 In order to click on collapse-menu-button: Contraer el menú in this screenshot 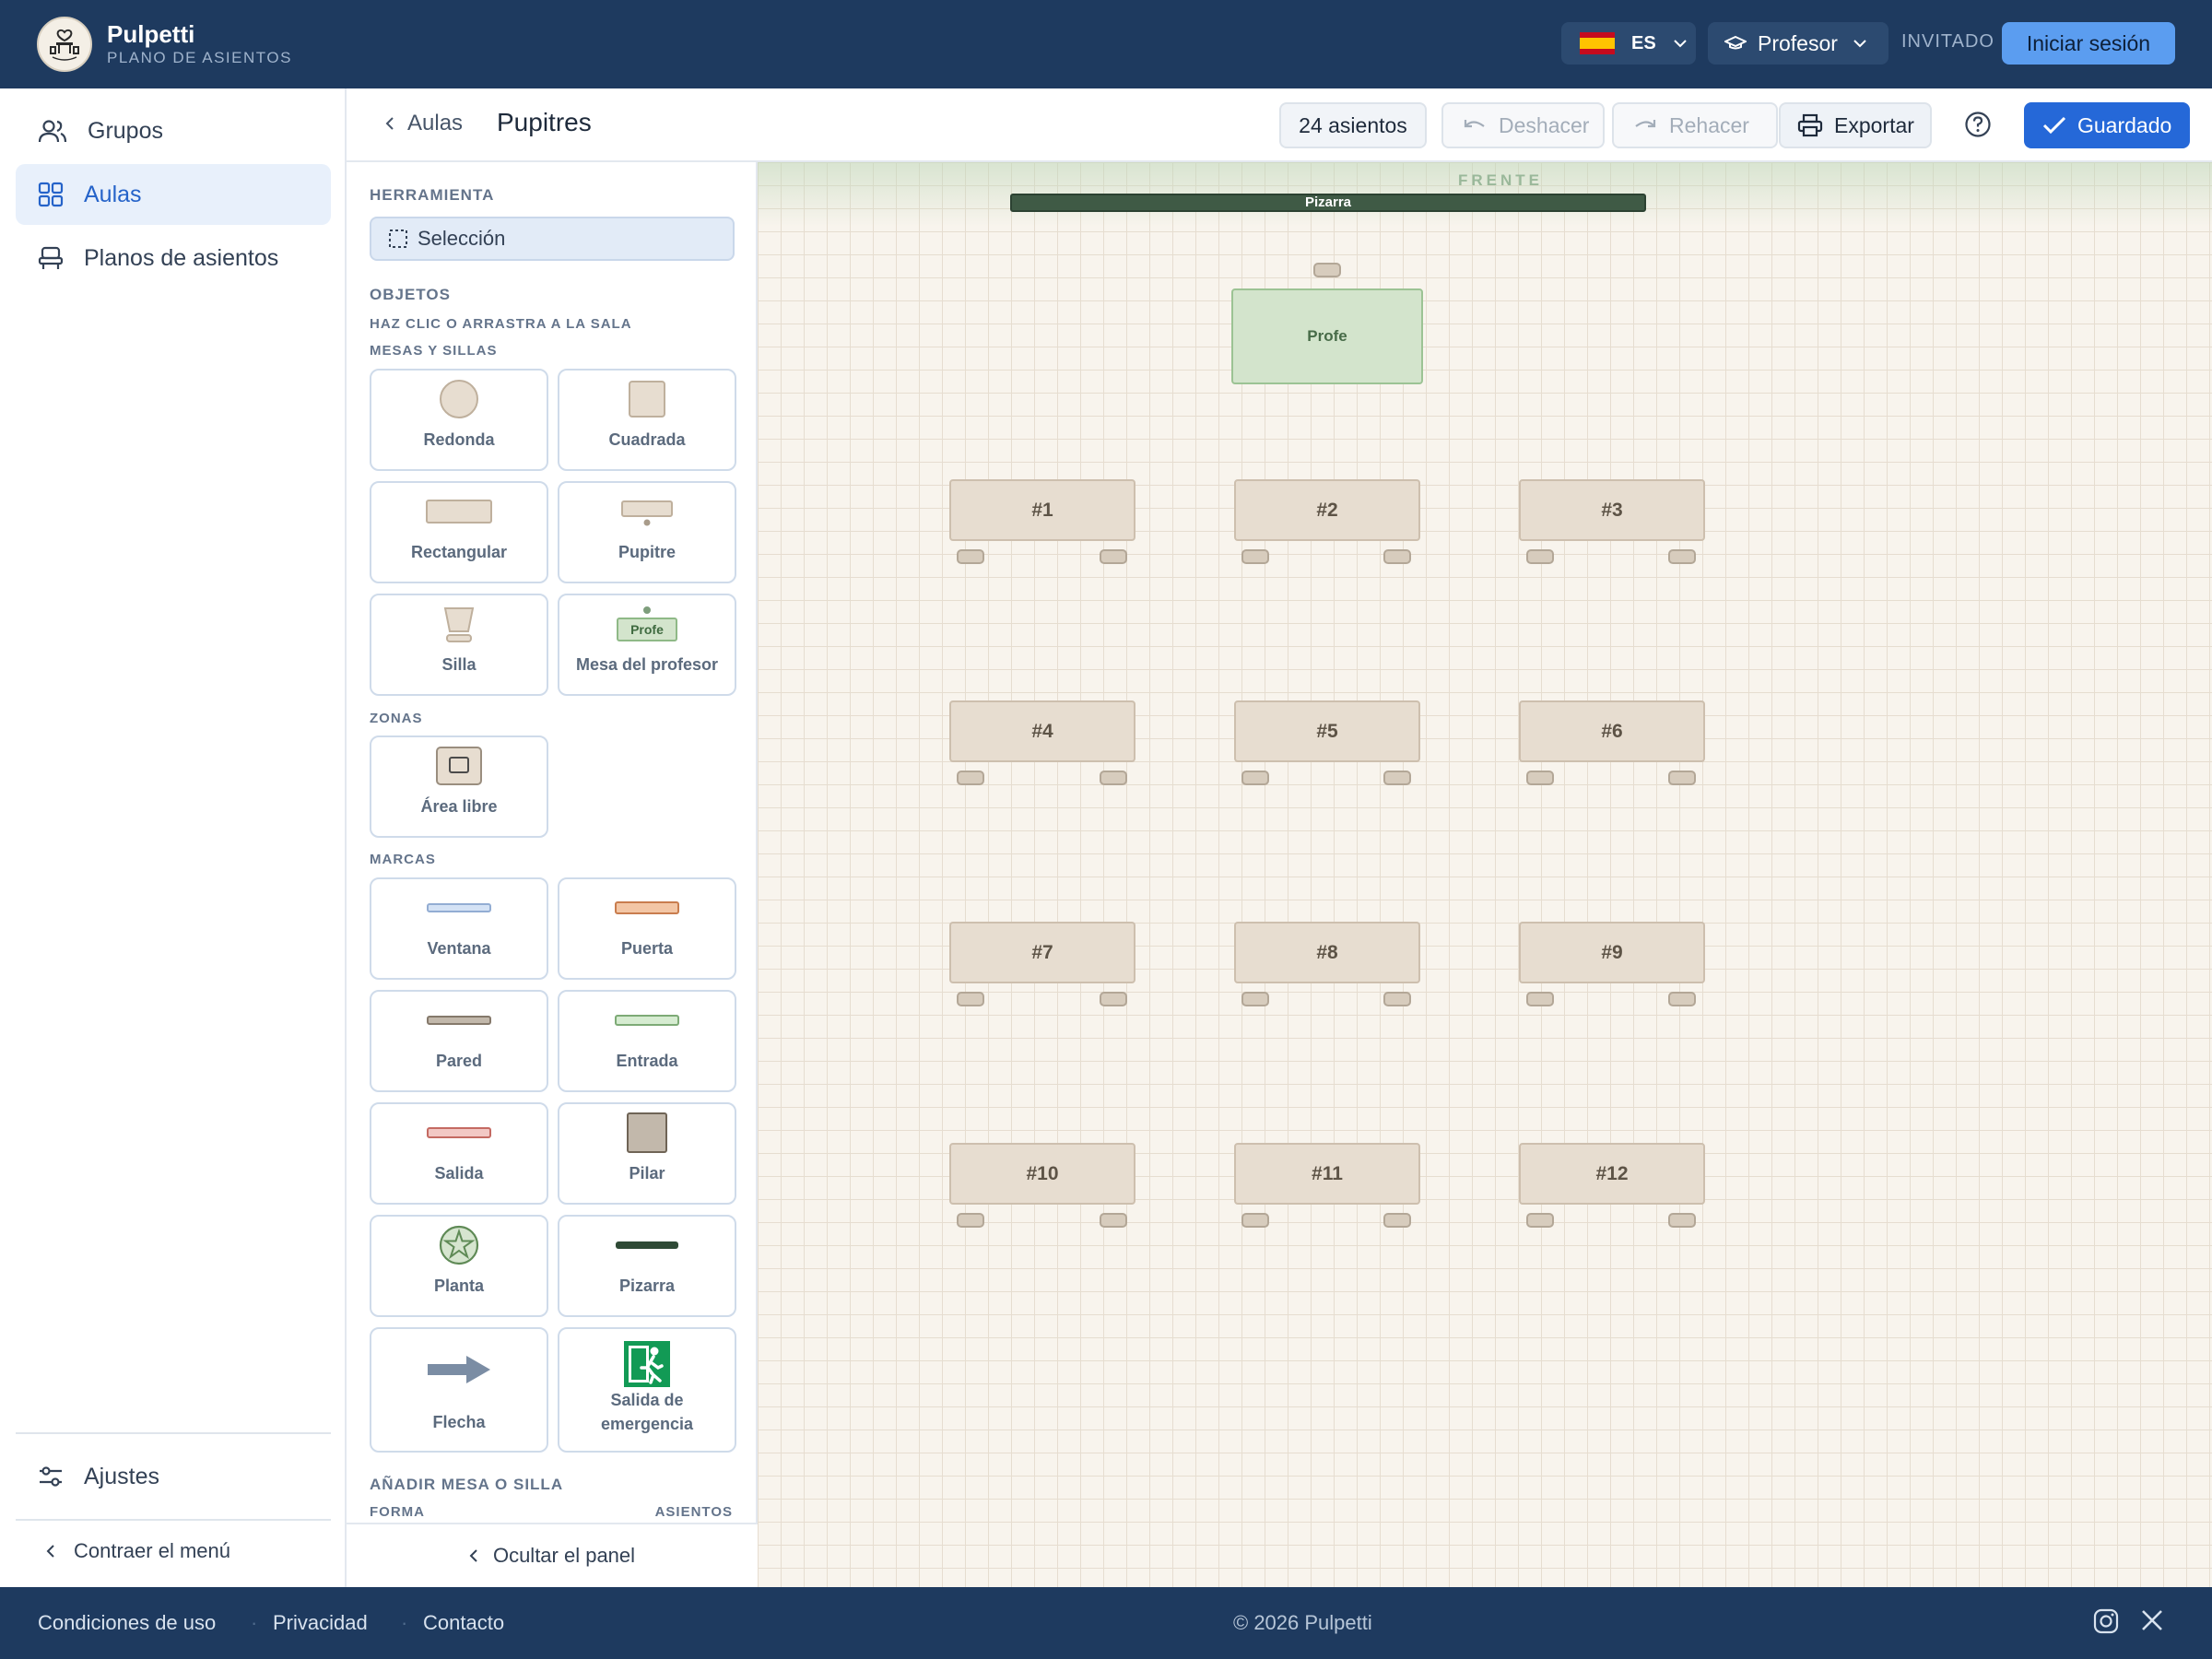, I will do `click(138, 1551)`.